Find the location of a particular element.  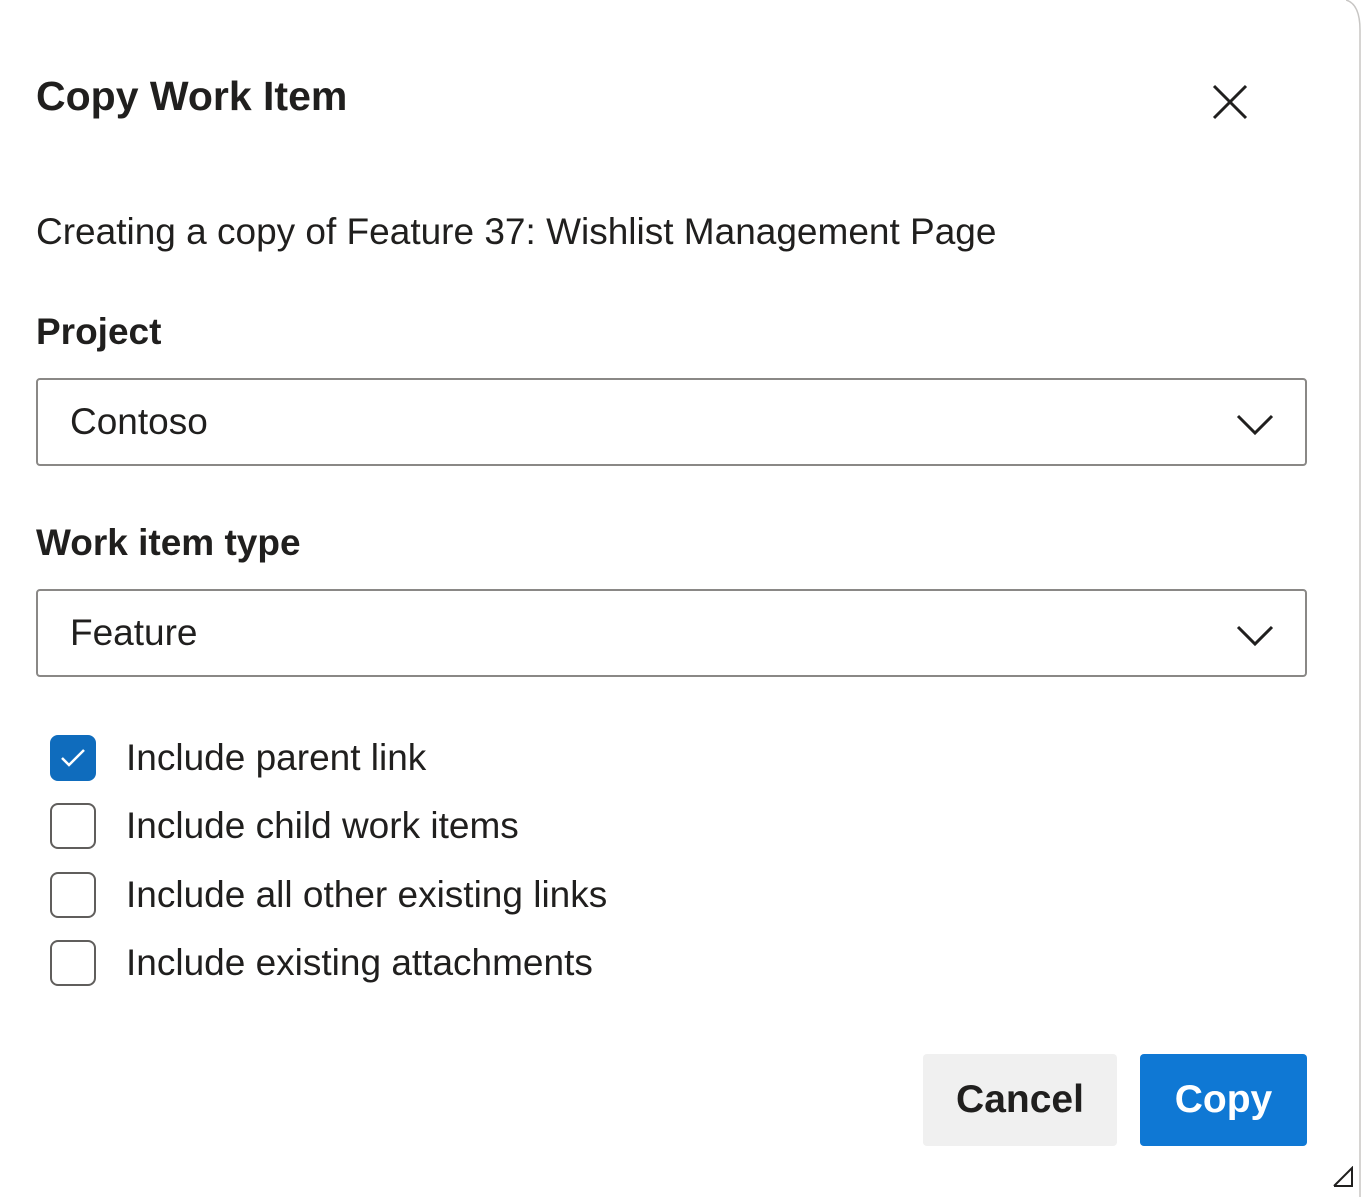

include-attachments-label: Include existing attachments is located at coordinates (359, 962).